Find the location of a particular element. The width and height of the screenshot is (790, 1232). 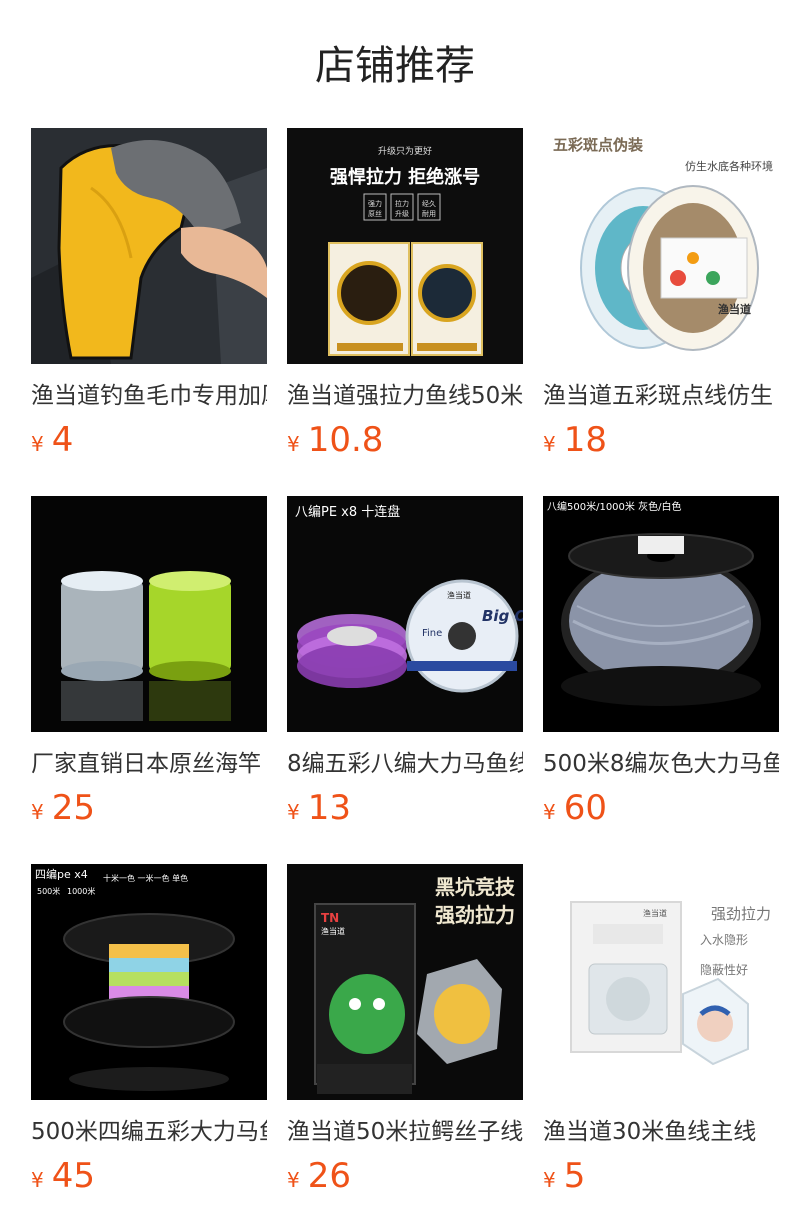

product-card: 强劲拉力 入水隐形 隐蔽性好 渔当道 渔当道30米鱼线主线 ¥5 is located at coordinates (661, 1048).